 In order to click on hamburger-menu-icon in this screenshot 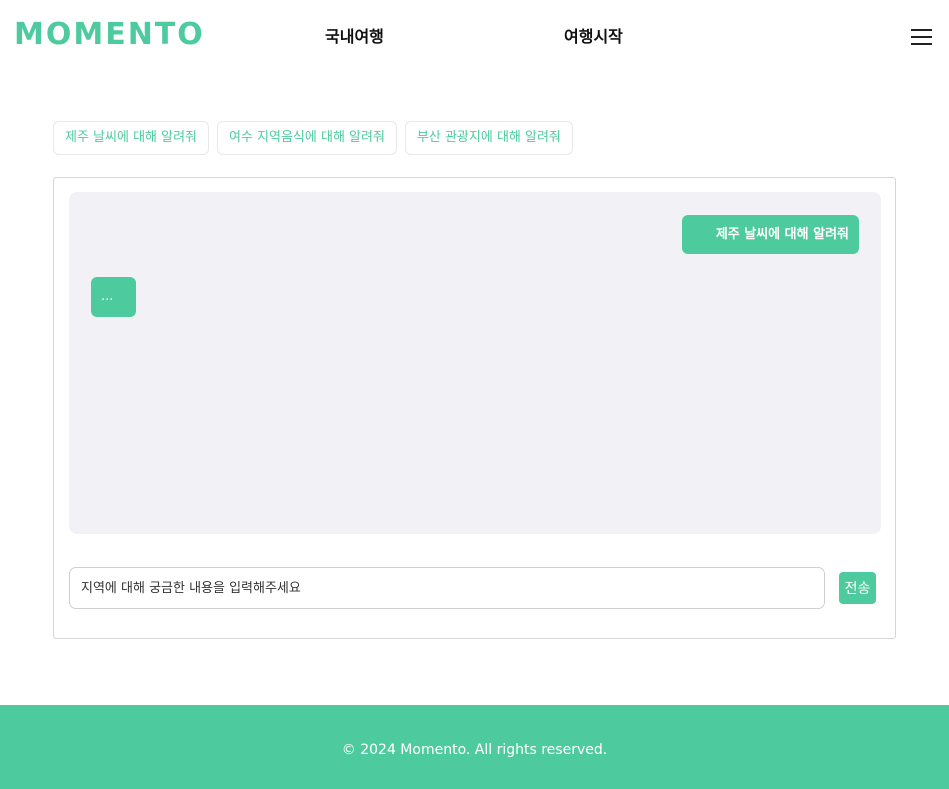, I will do `click(921, 37)`.